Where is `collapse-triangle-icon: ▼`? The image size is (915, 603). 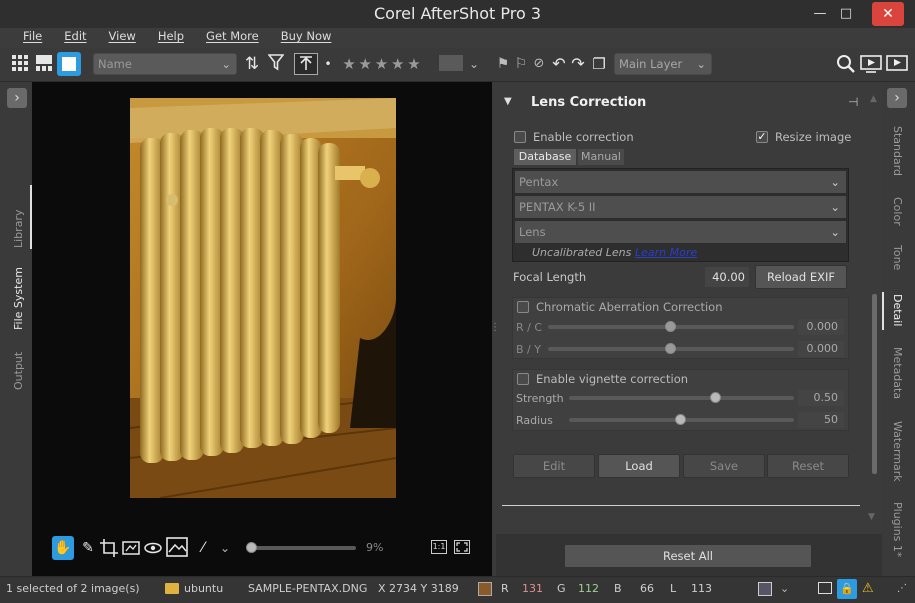
collapse-triangle-icon: ▼ is located at coordinates (508, 101).